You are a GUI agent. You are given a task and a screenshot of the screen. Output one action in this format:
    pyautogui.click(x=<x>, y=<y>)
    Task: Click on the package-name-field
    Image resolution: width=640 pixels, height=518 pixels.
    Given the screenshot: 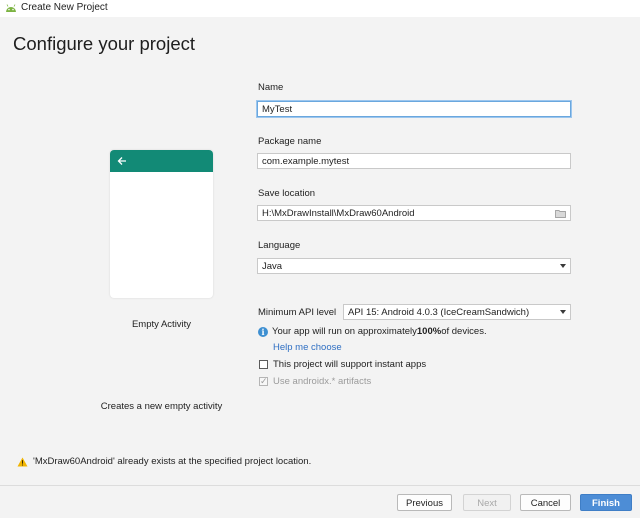 What is the action you would take?
    pyautogui.click(x=414, y=161)
    